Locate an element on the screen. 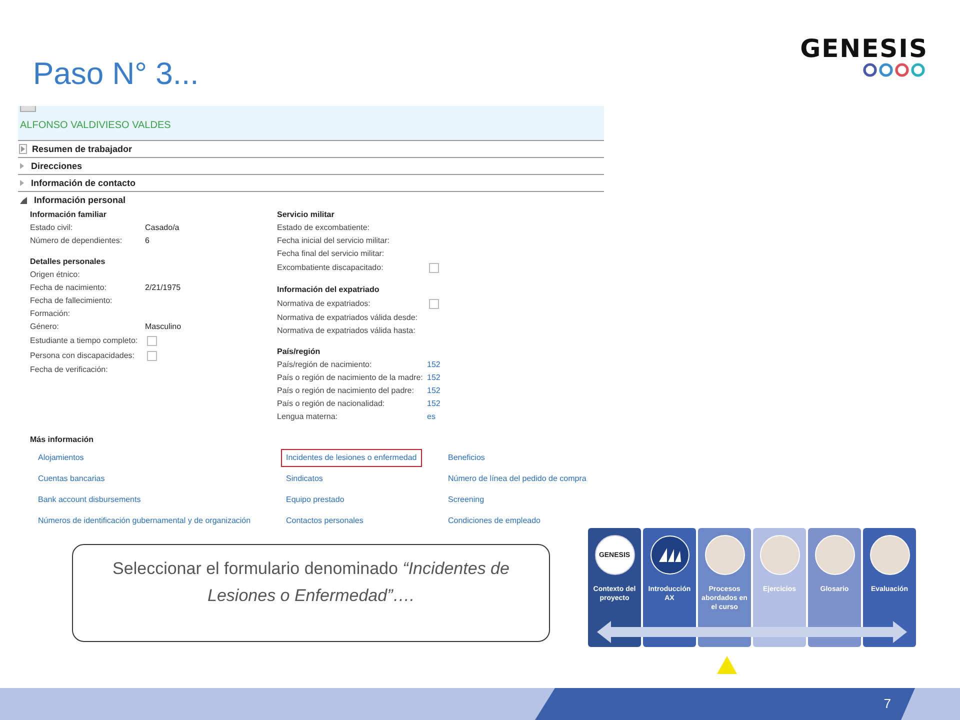 This screenshot has height=720, width=960. form-link: Cuentas bancarias is located at coordinates (71, 479).